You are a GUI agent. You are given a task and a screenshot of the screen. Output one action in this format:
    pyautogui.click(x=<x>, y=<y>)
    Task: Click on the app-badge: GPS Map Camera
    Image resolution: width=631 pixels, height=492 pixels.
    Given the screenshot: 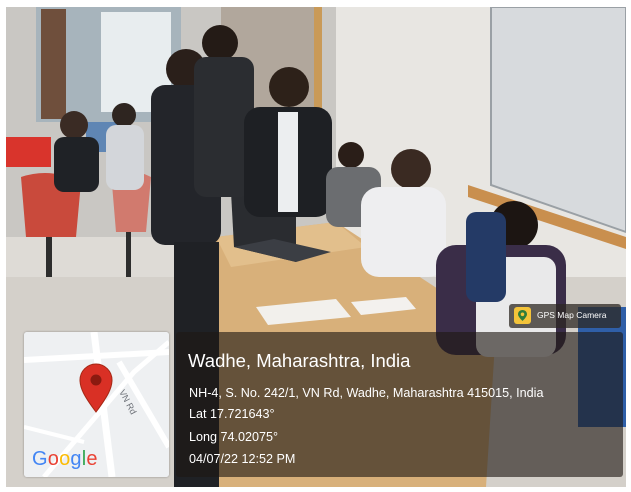 What is the action you would take?
    pyautogui.click(x=565, y=316)
    